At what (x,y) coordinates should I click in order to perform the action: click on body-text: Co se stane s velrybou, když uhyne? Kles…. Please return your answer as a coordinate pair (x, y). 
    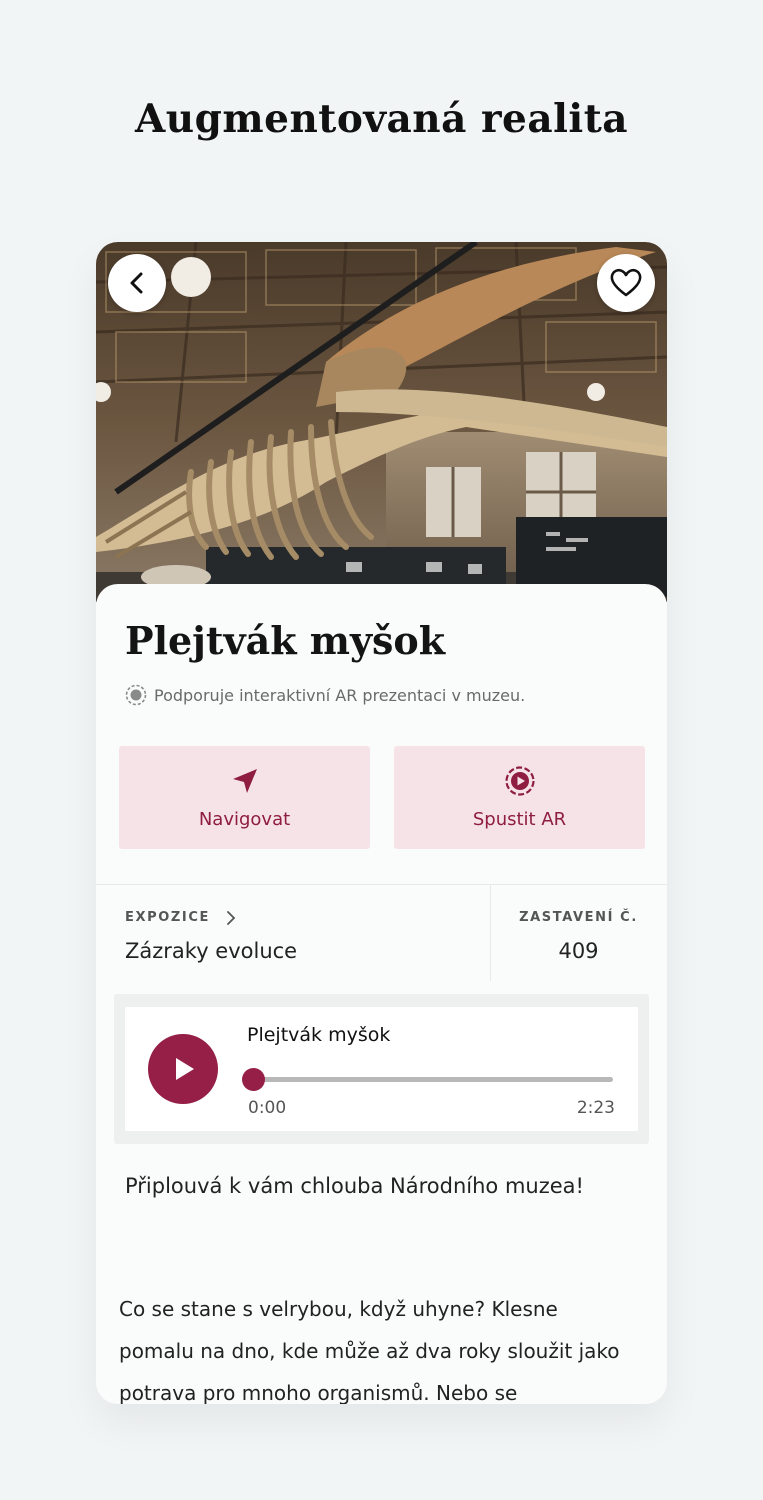
    Looking at the image, I should click on (369, 1350).